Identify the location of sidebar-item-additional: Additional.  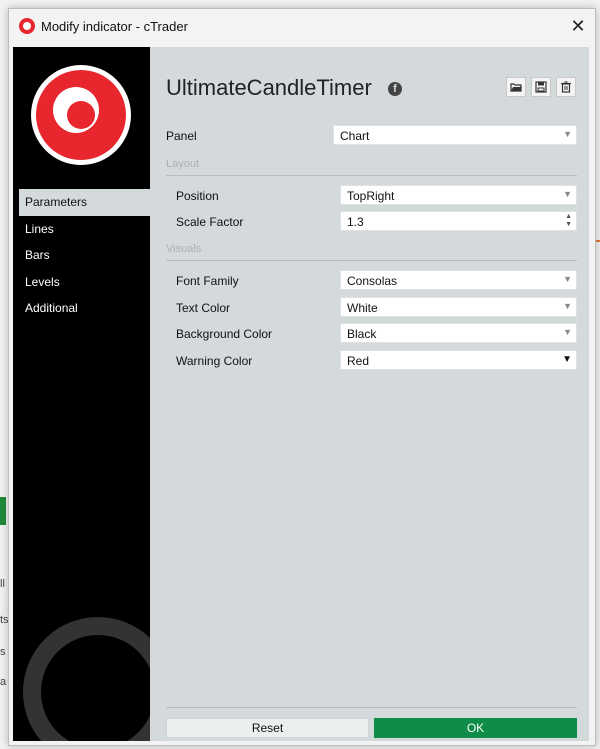
(81, 308).